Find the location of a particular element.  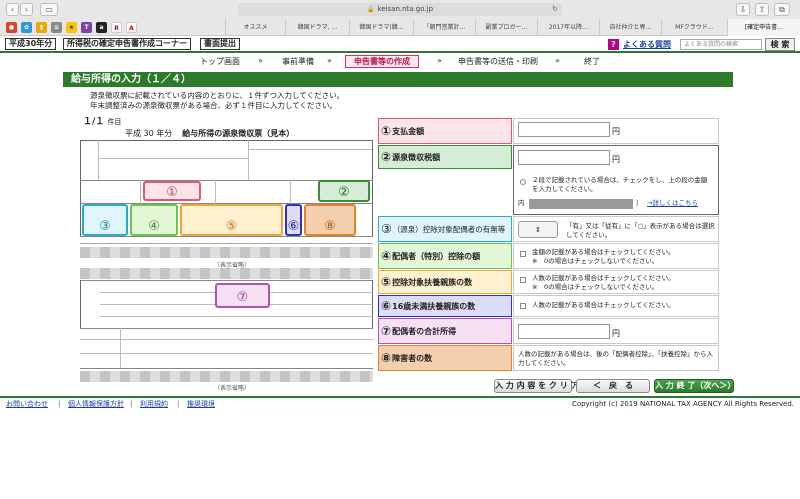

favorites-bar: ● ✿ ▮ ≡ ★ T a R A is located at coordinates (71, 27).